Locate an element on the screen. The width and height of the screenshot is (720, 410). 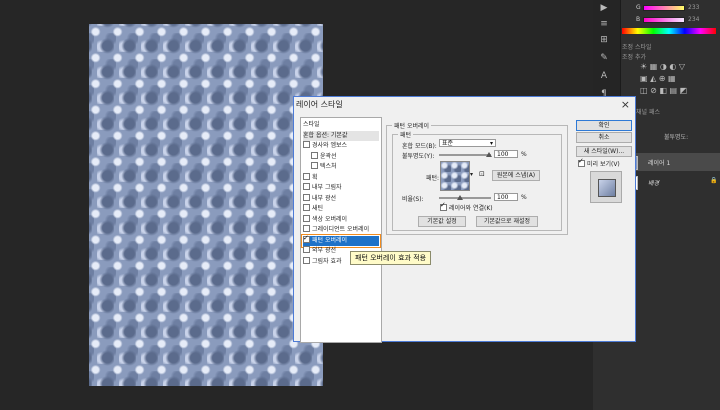
blend-mode-select: 표준 ▾ is located at coordinates (467, 143).